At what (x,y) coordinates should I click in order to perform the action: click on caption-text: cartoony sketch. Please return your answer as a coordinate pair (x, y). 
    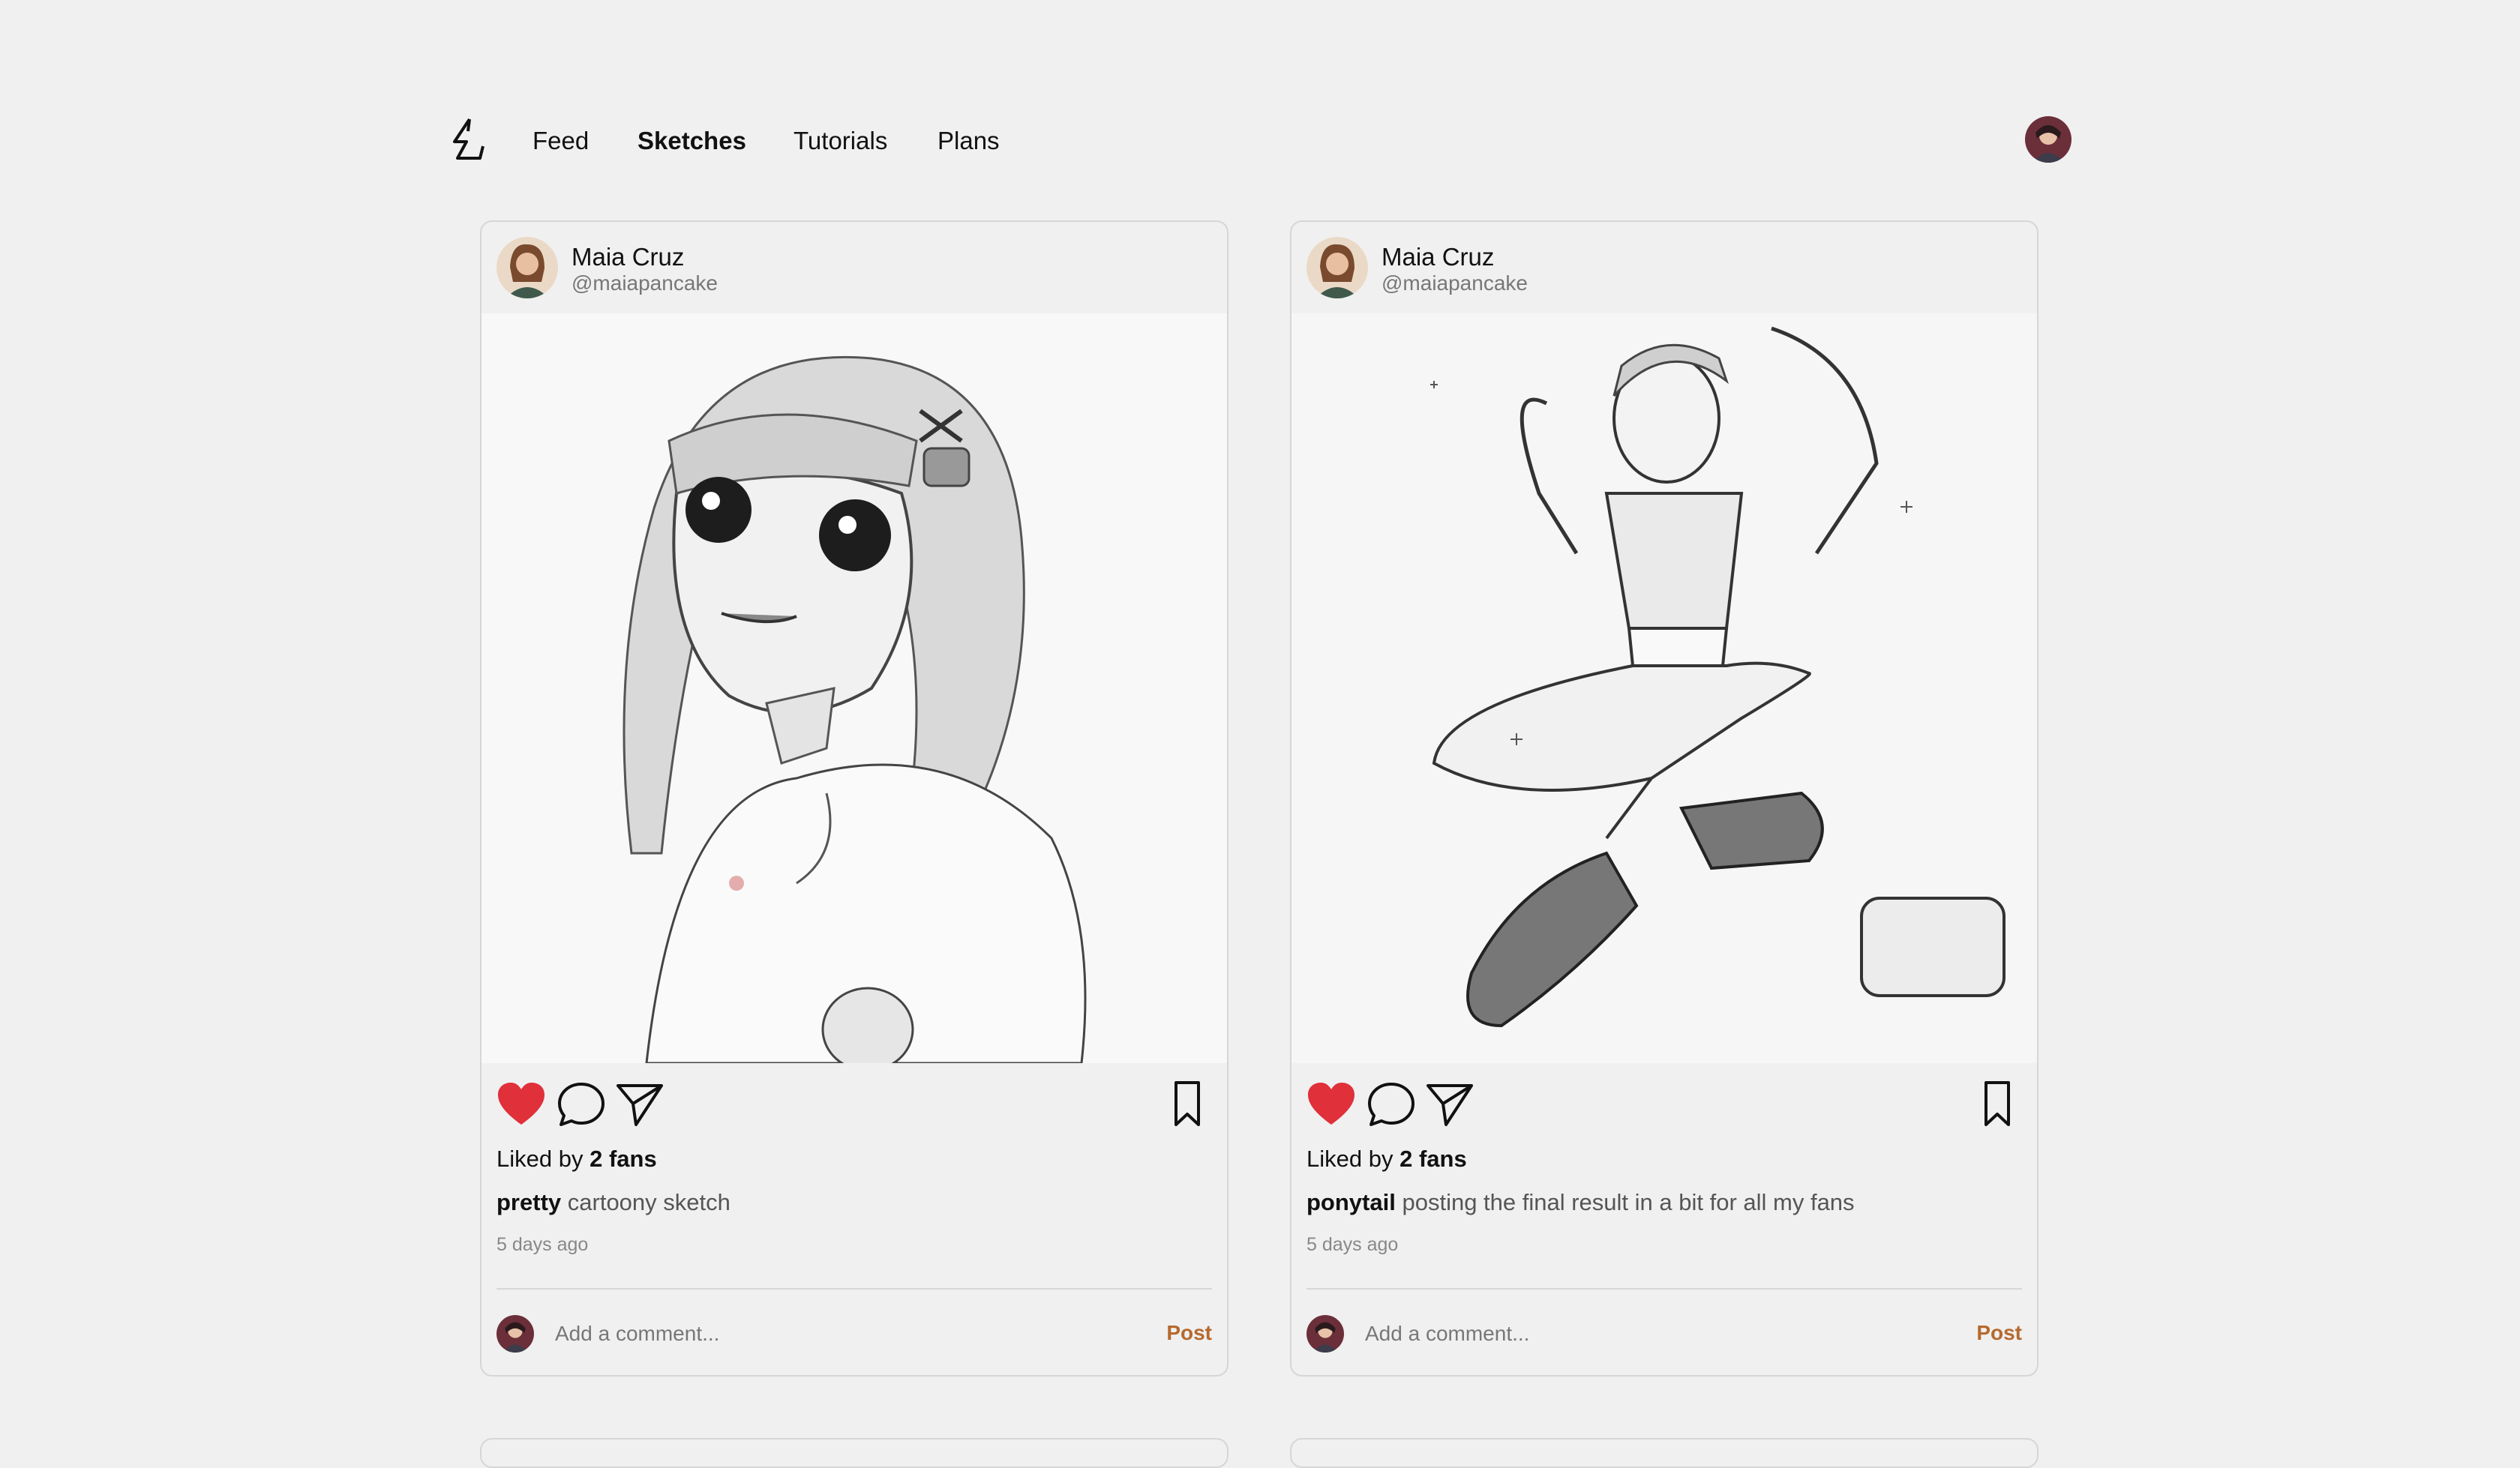
    Looking at the image, I should click on (648, 1202).